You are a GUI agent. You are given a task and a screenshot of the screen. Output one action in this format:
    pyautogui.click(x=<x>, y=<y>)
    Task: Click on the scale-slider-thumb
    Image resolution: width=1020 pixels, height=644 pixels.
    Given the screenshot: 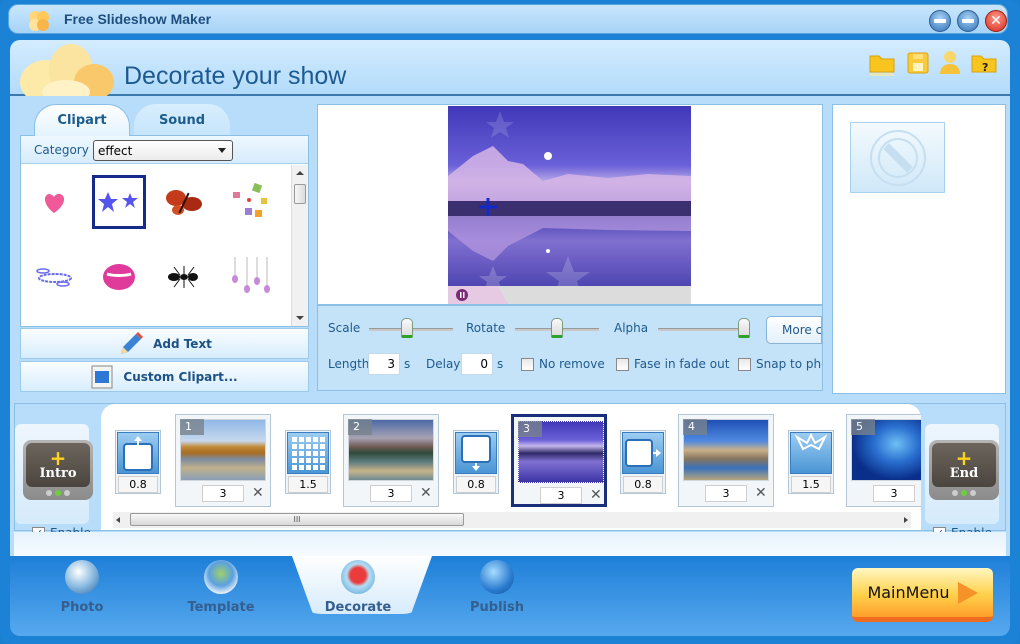 What is the action you would take?
    pyautogui.click(x=406, y=328)
    